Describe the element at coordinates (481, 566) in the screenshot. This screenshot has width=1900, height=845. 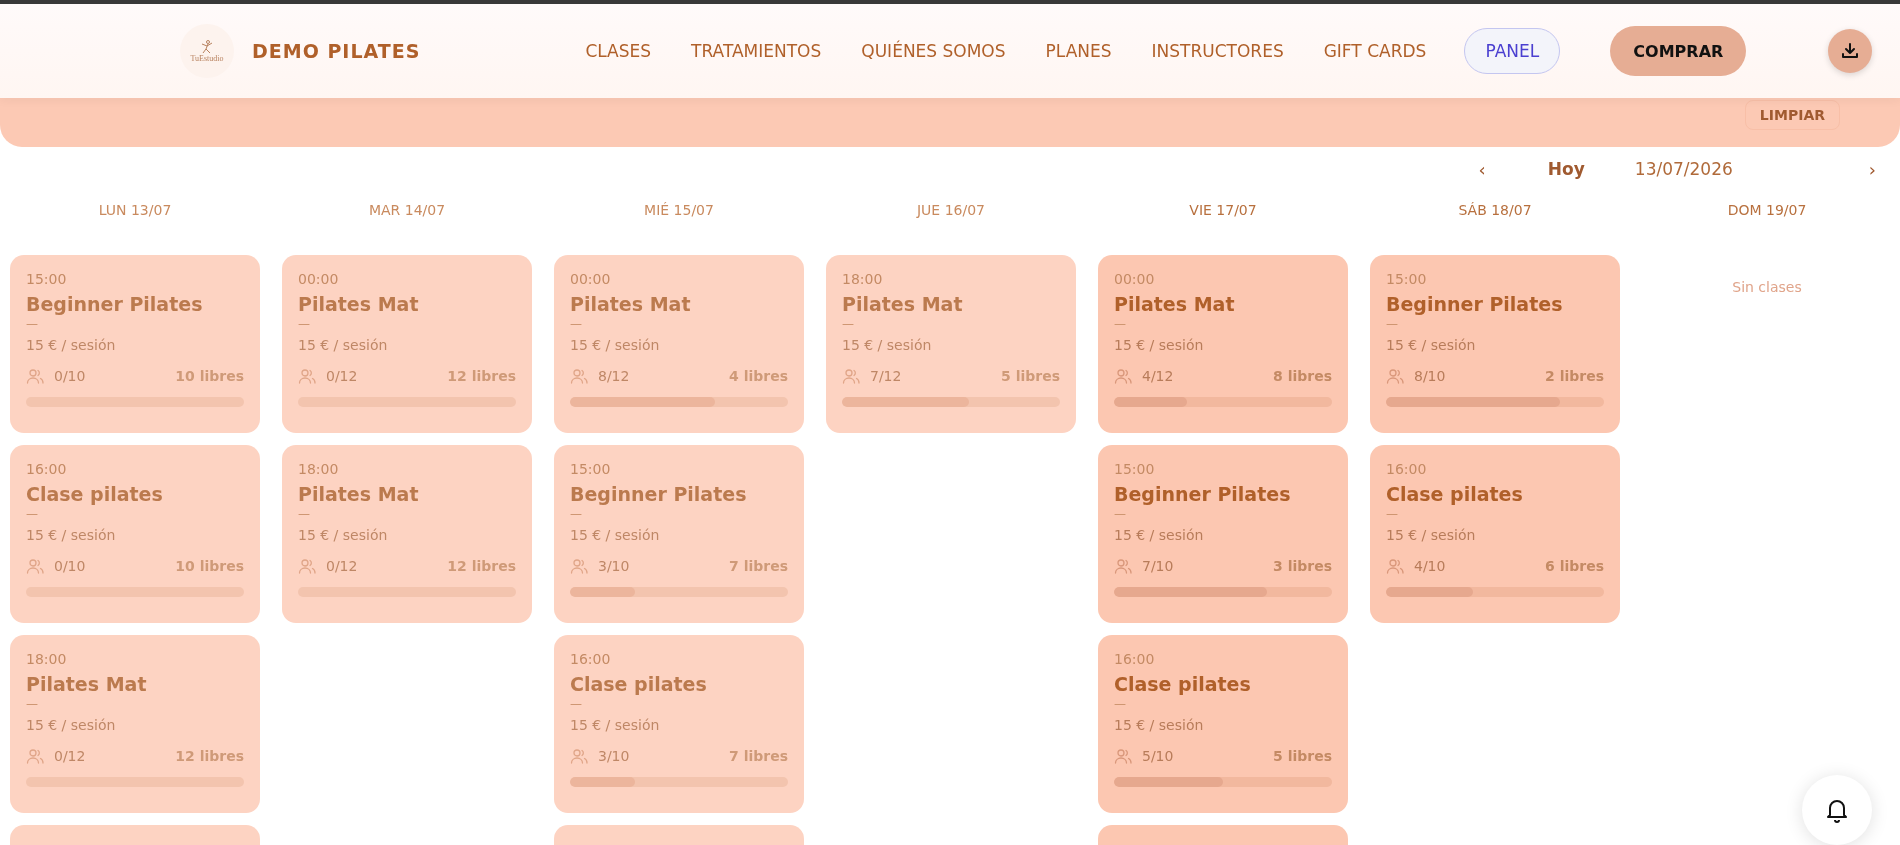
I see `free-spots: 12 libres` at that location.